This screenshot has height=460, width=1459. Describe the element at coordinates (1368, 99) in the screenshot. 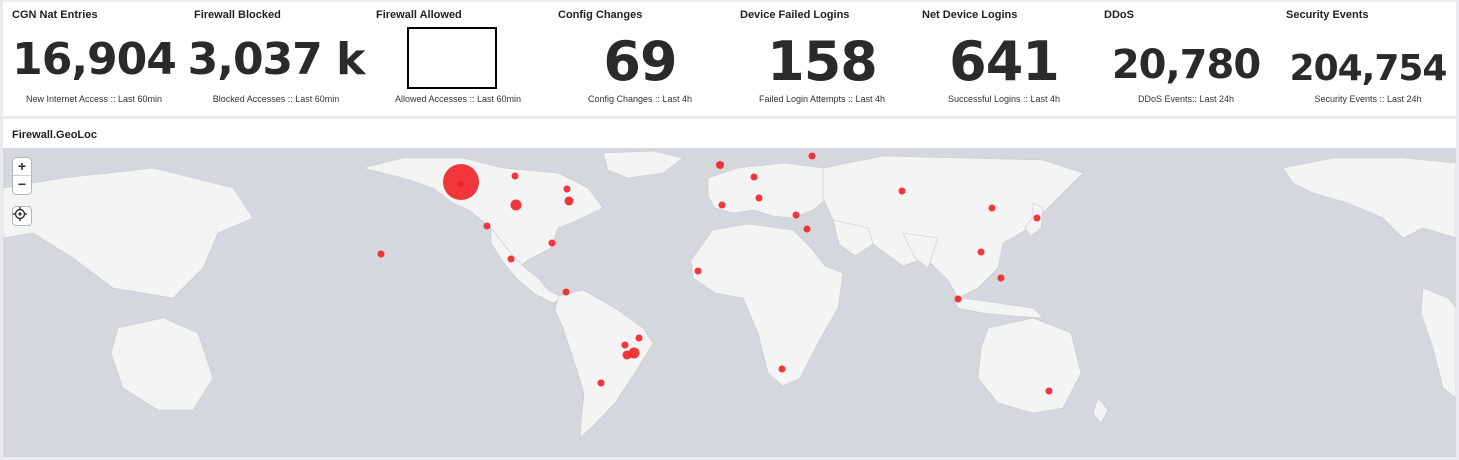

I see `metric-subtitle: Security Events :: Last 24h` at that location.